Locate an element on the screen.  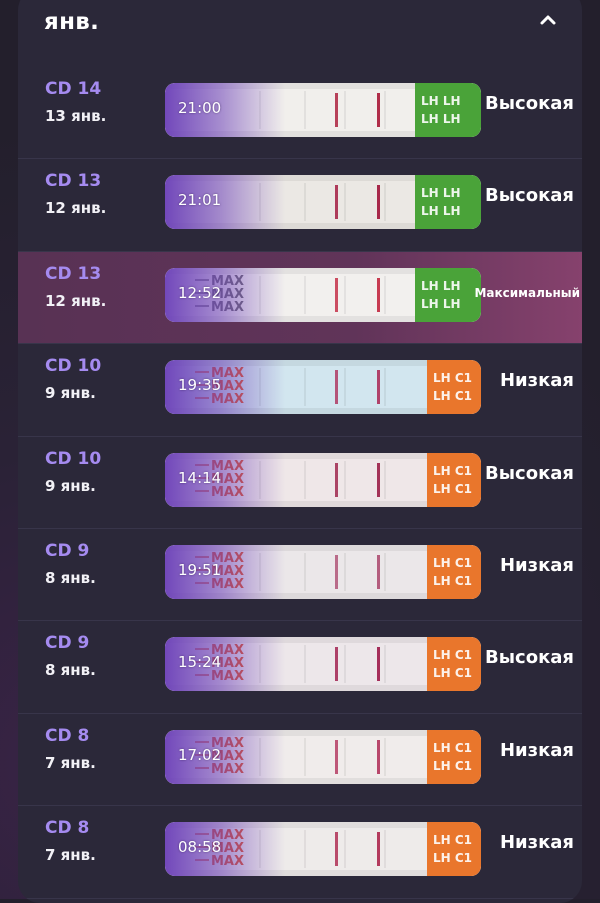
test-strip-photo: MAXMAXMAXLH C1LH C1 19:51 is located at coordinates (323, 571).